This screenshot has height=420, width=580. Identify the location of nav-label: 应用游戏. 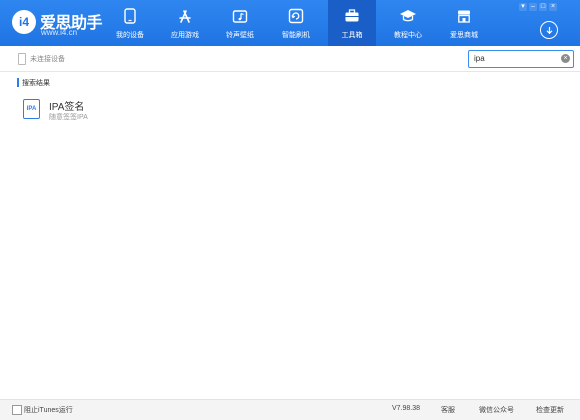
(185, 35).